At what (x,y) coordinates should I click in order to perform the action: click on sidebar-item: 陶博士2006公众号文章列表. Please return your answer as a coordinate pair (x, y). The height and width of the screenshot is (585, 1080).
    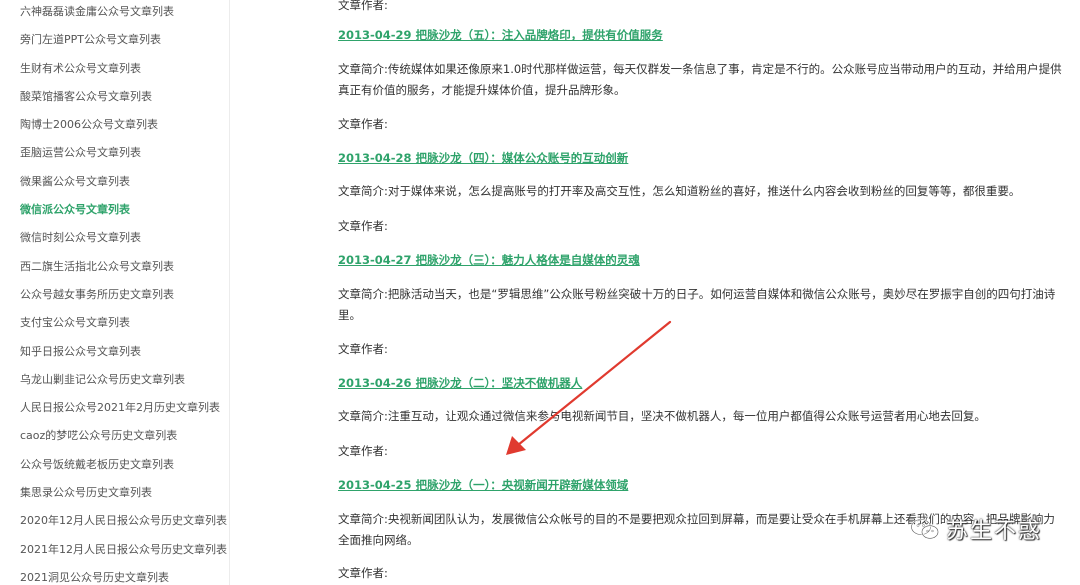
    Looking at the image, I should click on (114, 125).